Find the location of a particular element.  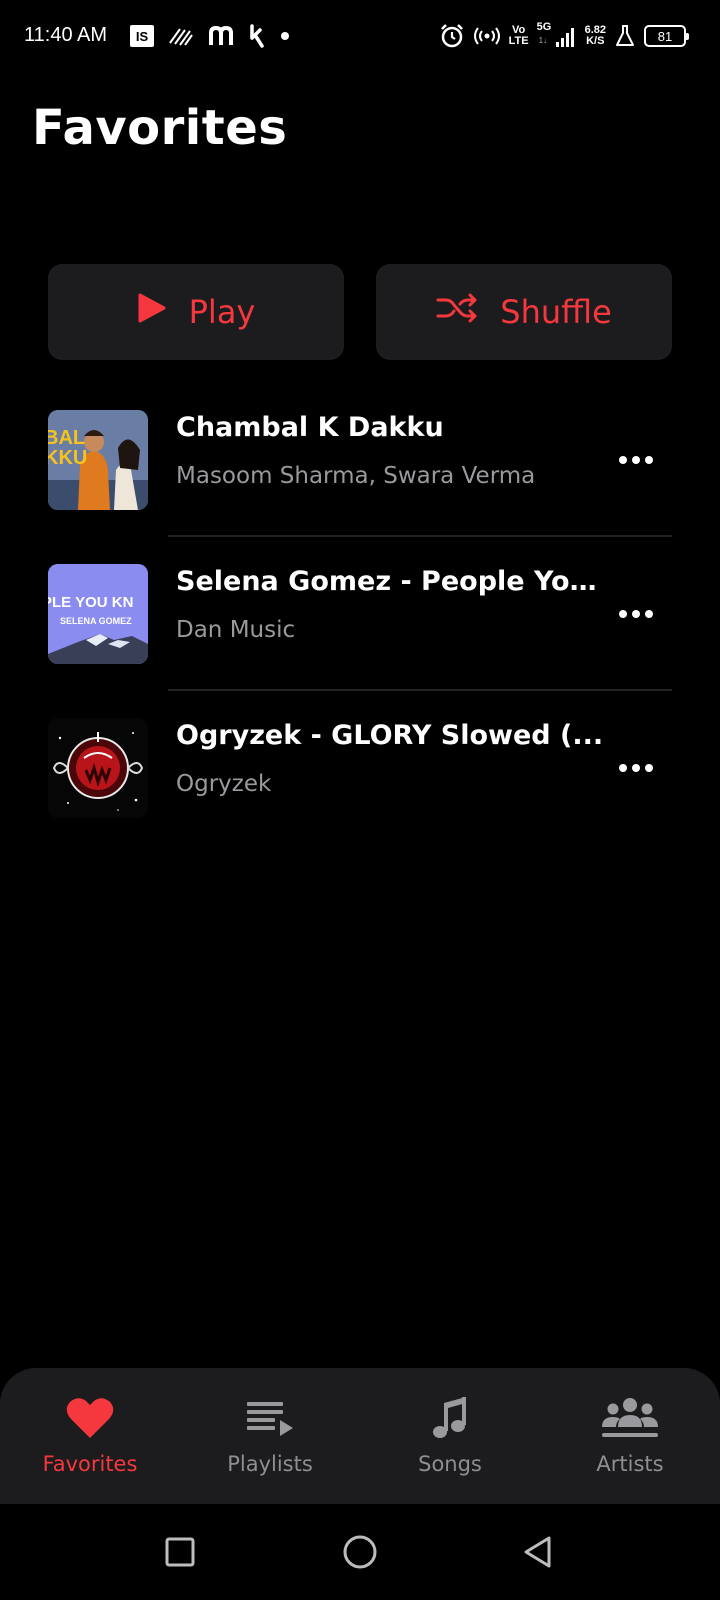

nav-item-playlists: Playlists is located at coordinates (270, 1442).